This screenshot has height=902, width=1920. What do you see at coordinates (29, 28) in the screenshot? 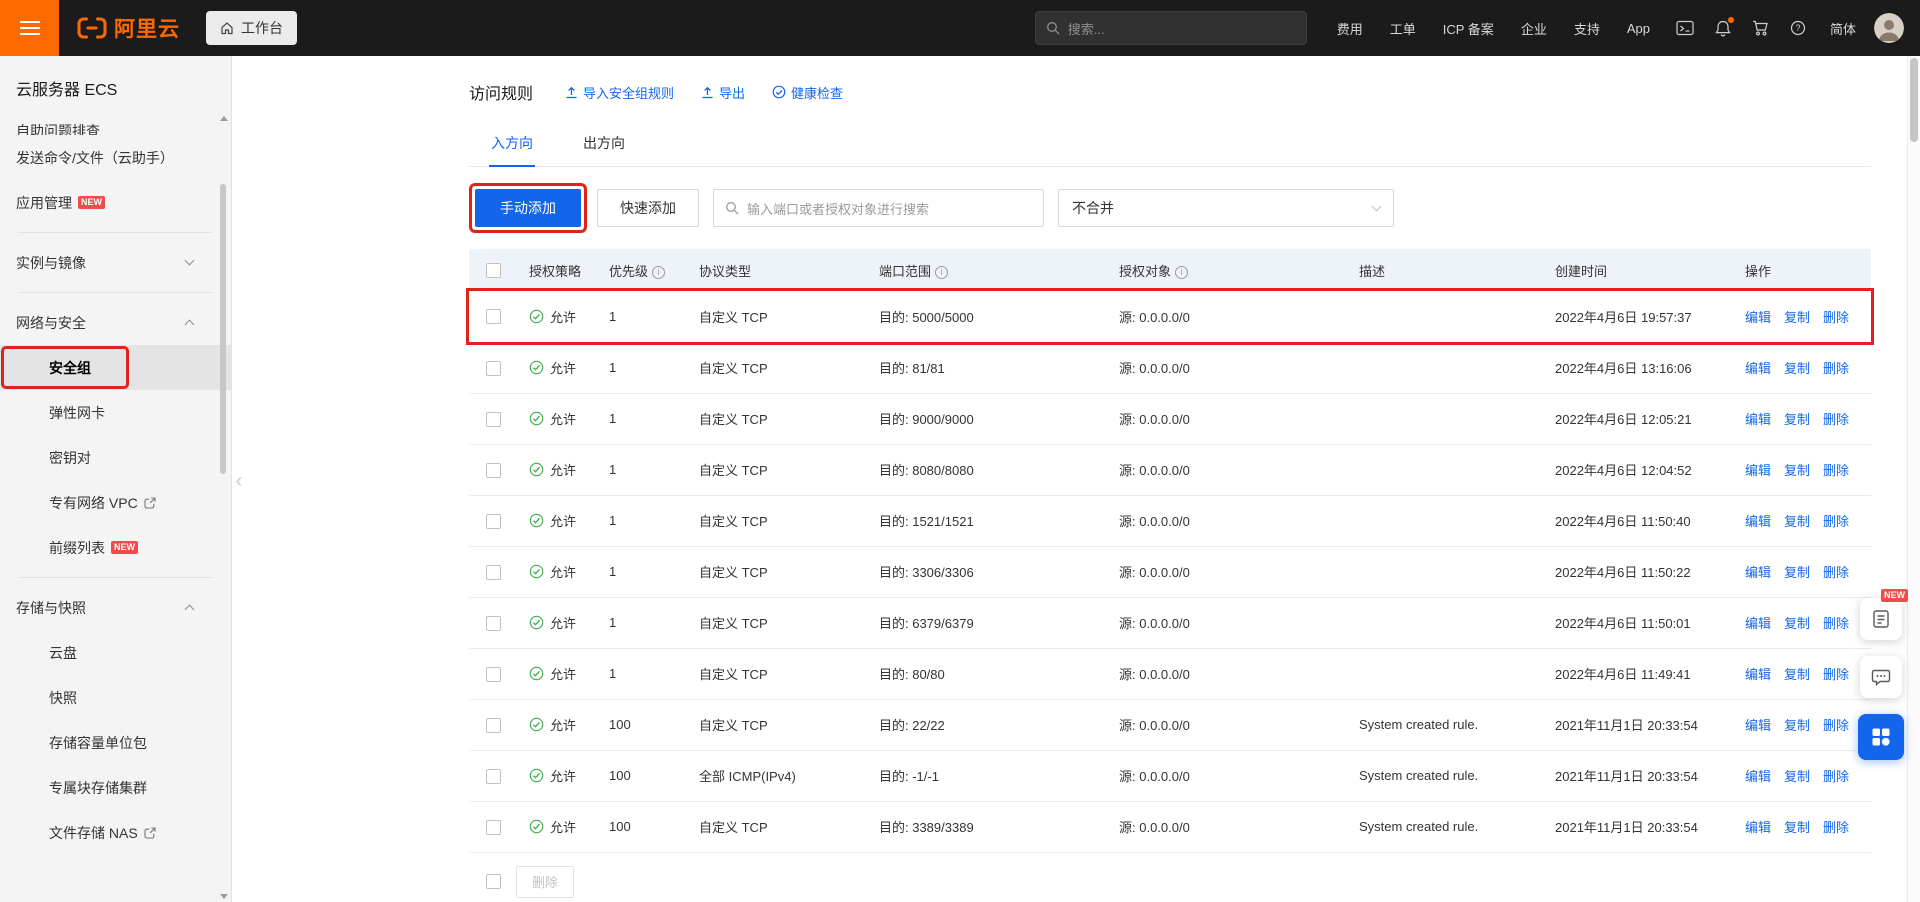
I see `hamburger-menu-button` at bounding box center [29, 28].